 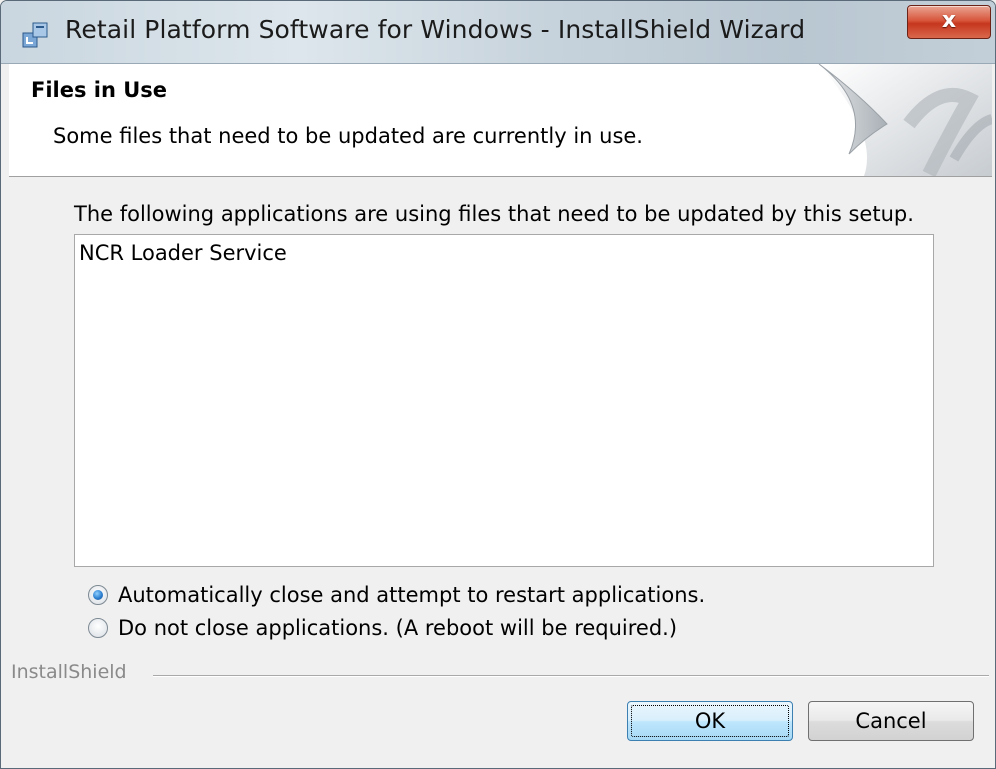 I want to click on ok-button-label: OK, so click(x=710, y=721).